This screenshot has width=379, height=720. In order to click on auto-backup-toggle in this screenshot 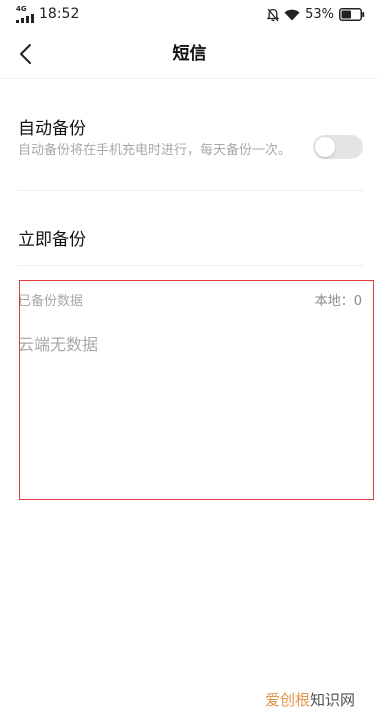, I will do `click(338, 147)`.